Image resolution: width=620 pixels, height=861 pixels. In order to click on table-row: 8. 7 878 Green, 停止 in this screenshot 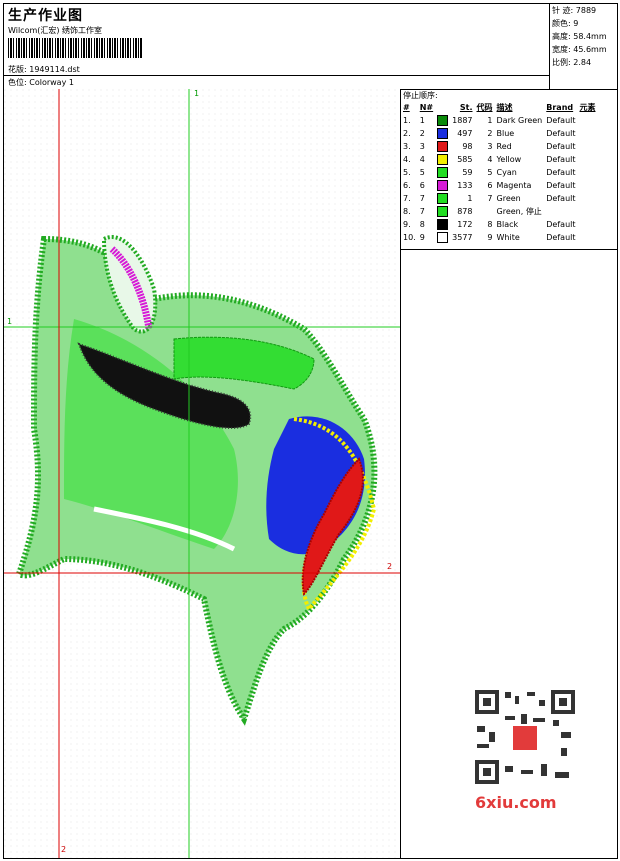, I will do `click(499, 211)`.